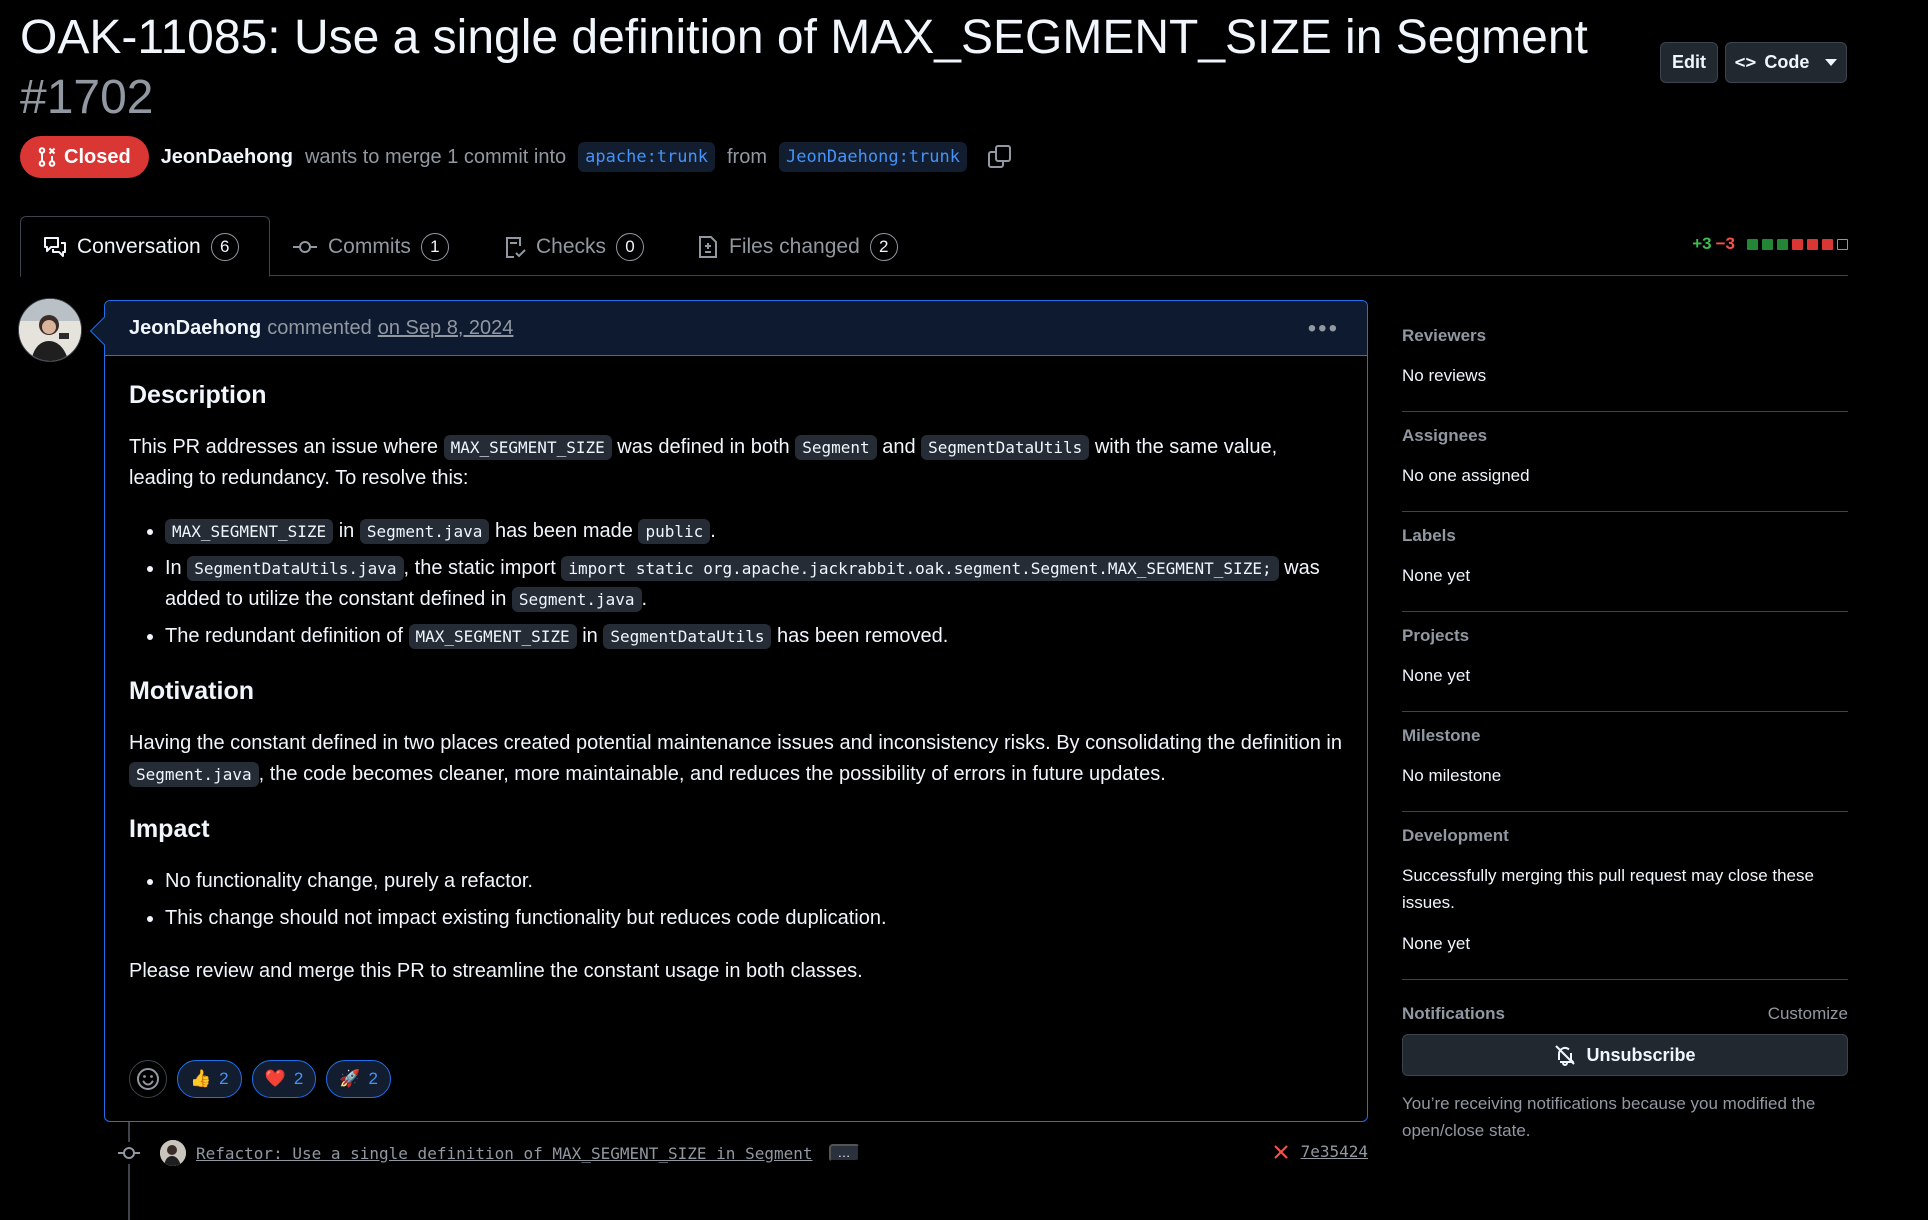 This screenshot has height=1220, width=1928. I want to click on sidebar-title: Projects, so click(1625, 636).